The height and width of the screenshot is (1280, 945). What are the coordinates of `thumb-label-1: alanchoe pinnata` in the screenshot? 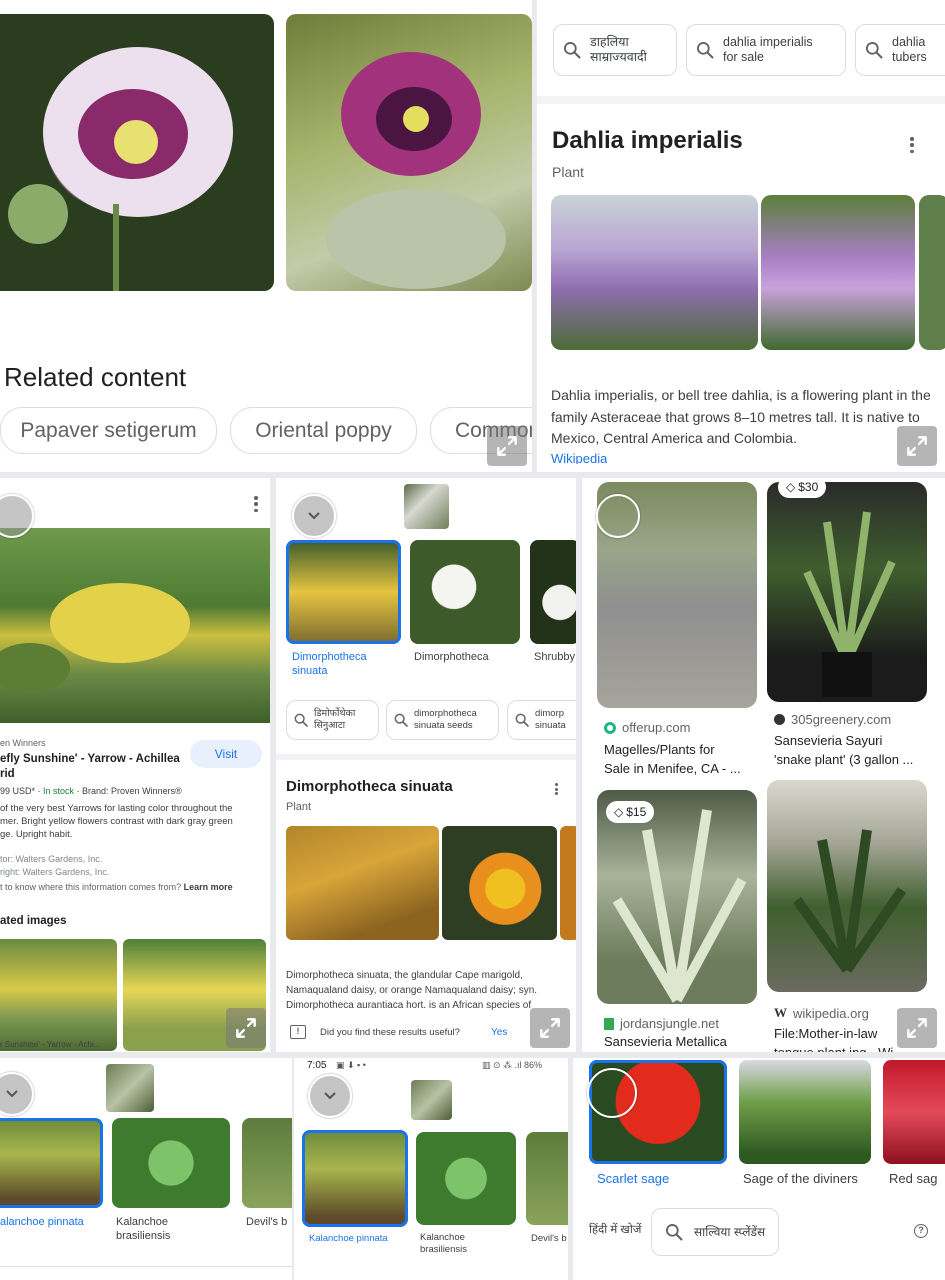 It's located at (42, 1222).